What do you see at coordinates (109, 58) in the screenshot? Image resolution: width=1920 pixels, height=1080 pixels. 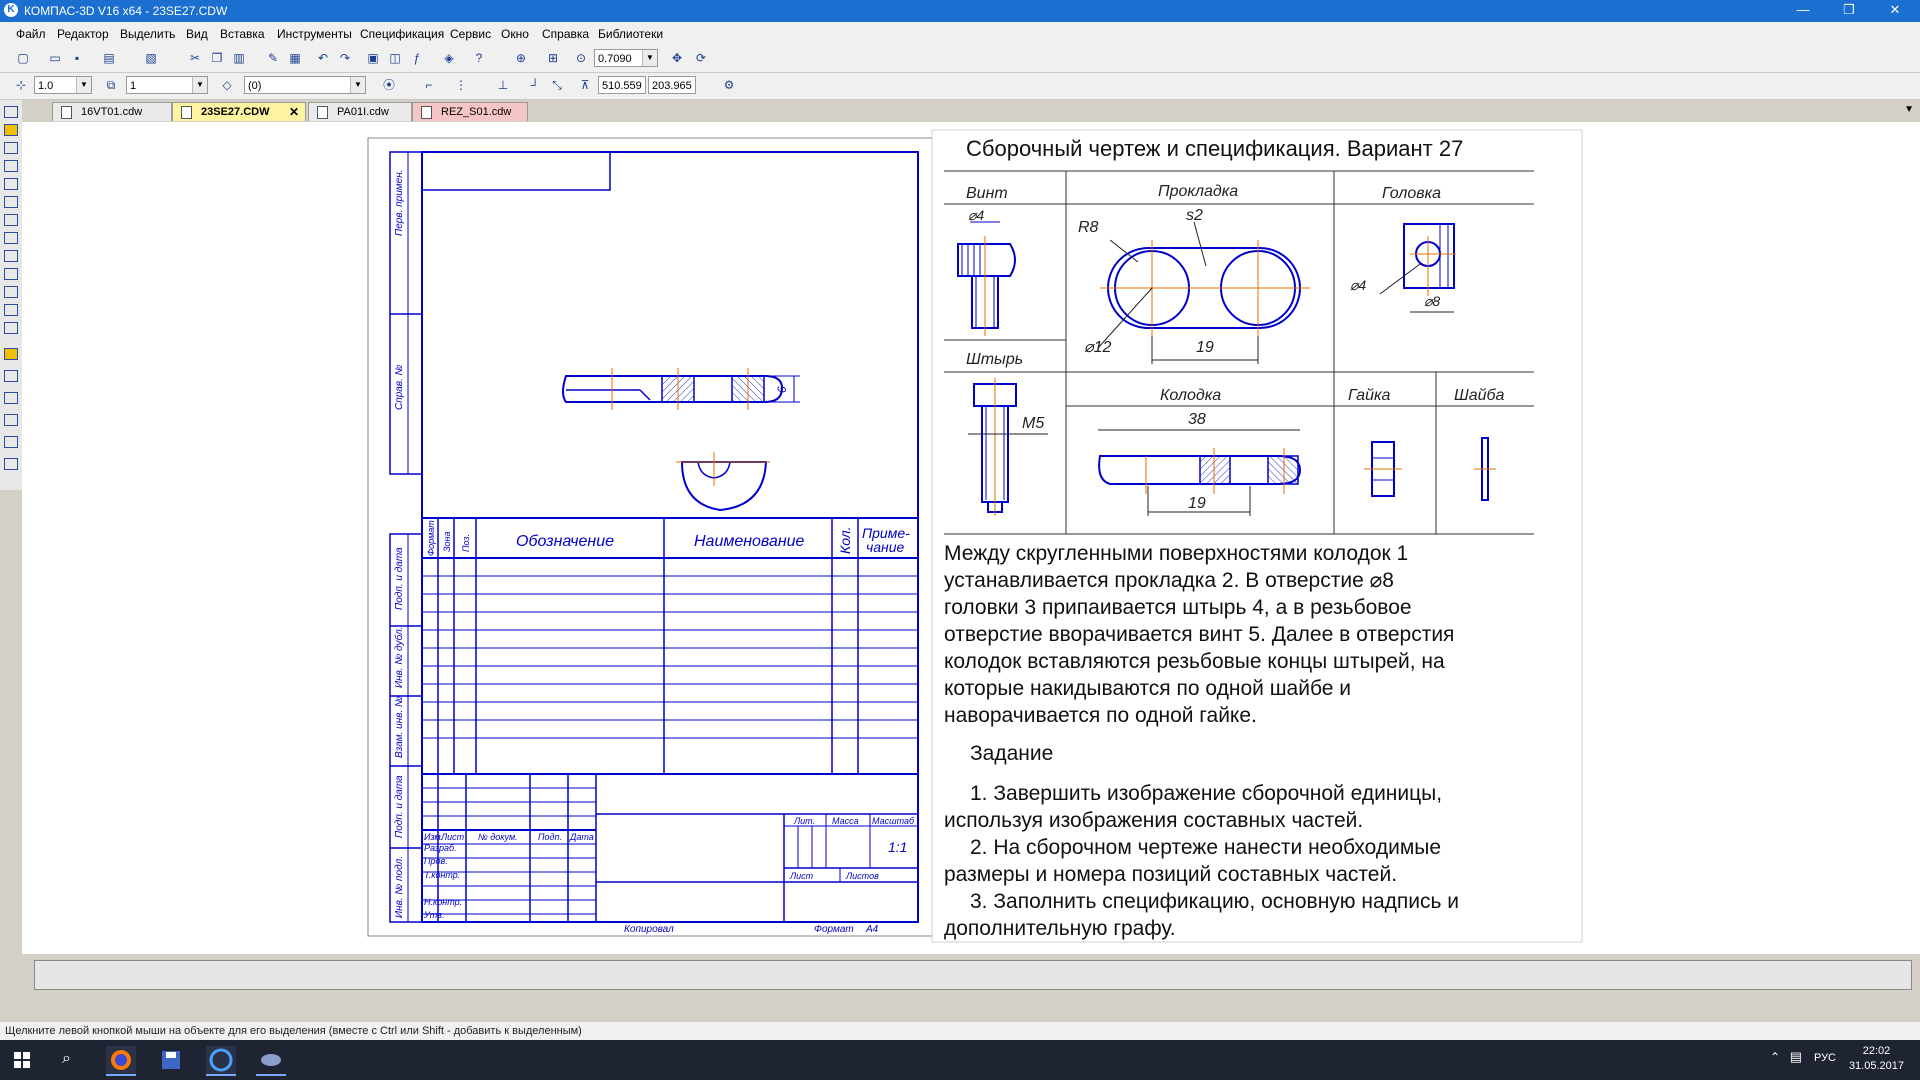 I see `print-icon: ▤` at bounding box center [109, 58].